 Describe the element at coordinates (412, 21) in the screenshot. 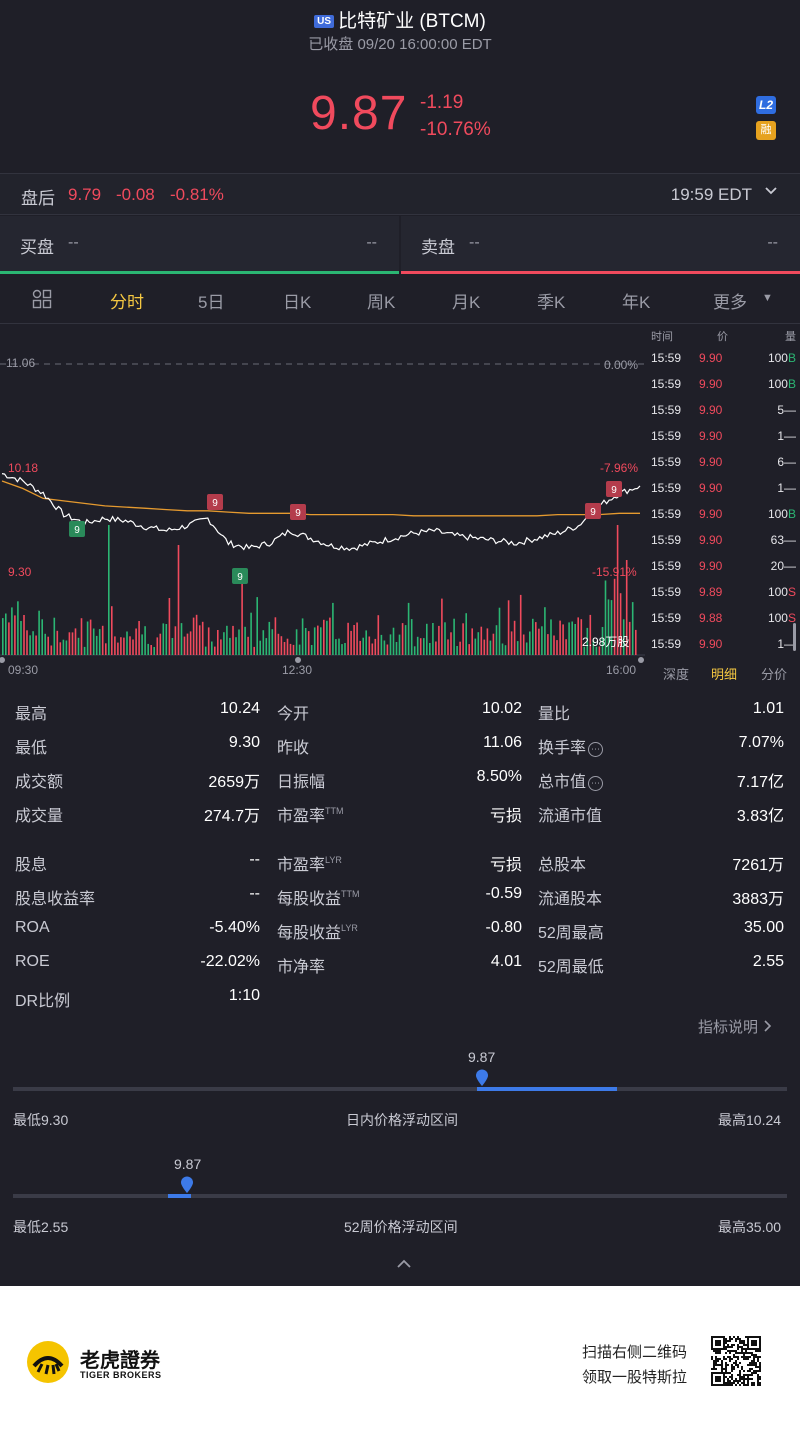

I see `stock-name: 比特矿业 (BTCM)` at that location.